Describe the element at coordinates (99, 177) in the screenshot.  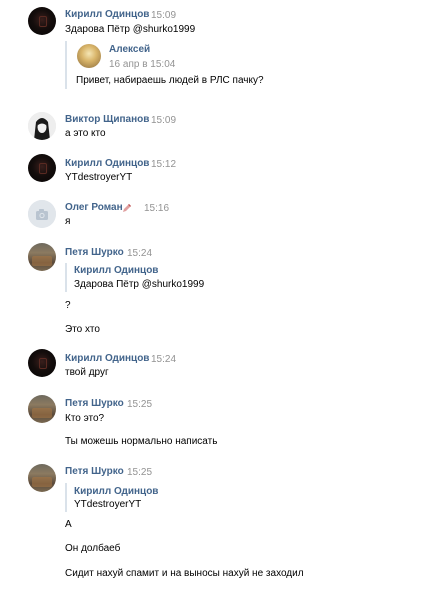
I see `message-text: YTdestroyerYT` at that location.